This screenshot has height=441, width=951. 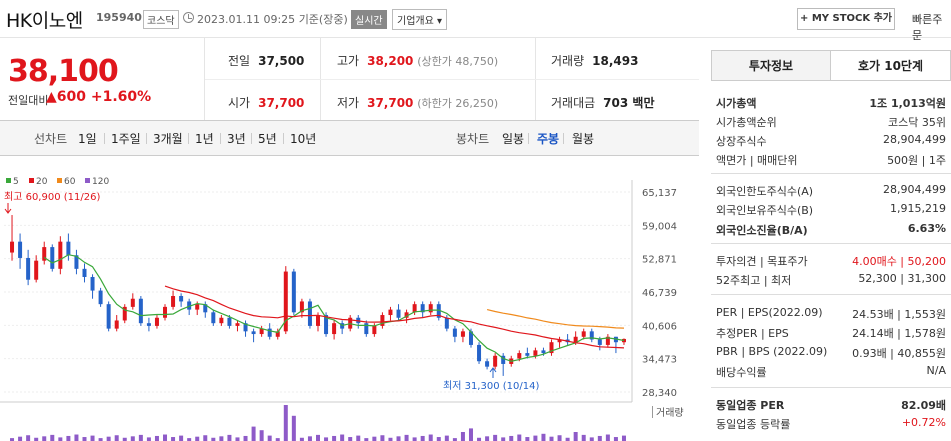 What do you see at coordinates (902, 278) in the screenshot?
I see `info-row-value: 52,300 | 31,300` at bounding box center [902, 278].